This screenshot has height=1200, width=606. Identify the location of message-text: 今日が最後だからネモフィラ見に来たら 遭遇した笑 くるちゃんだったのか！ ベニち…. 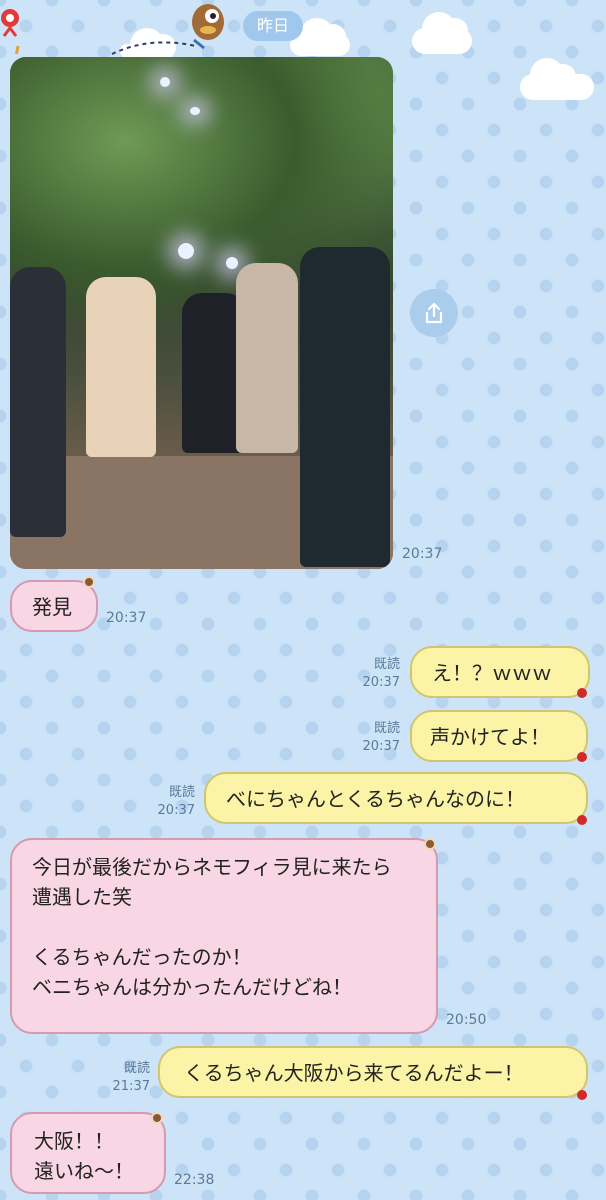
(212, 927).